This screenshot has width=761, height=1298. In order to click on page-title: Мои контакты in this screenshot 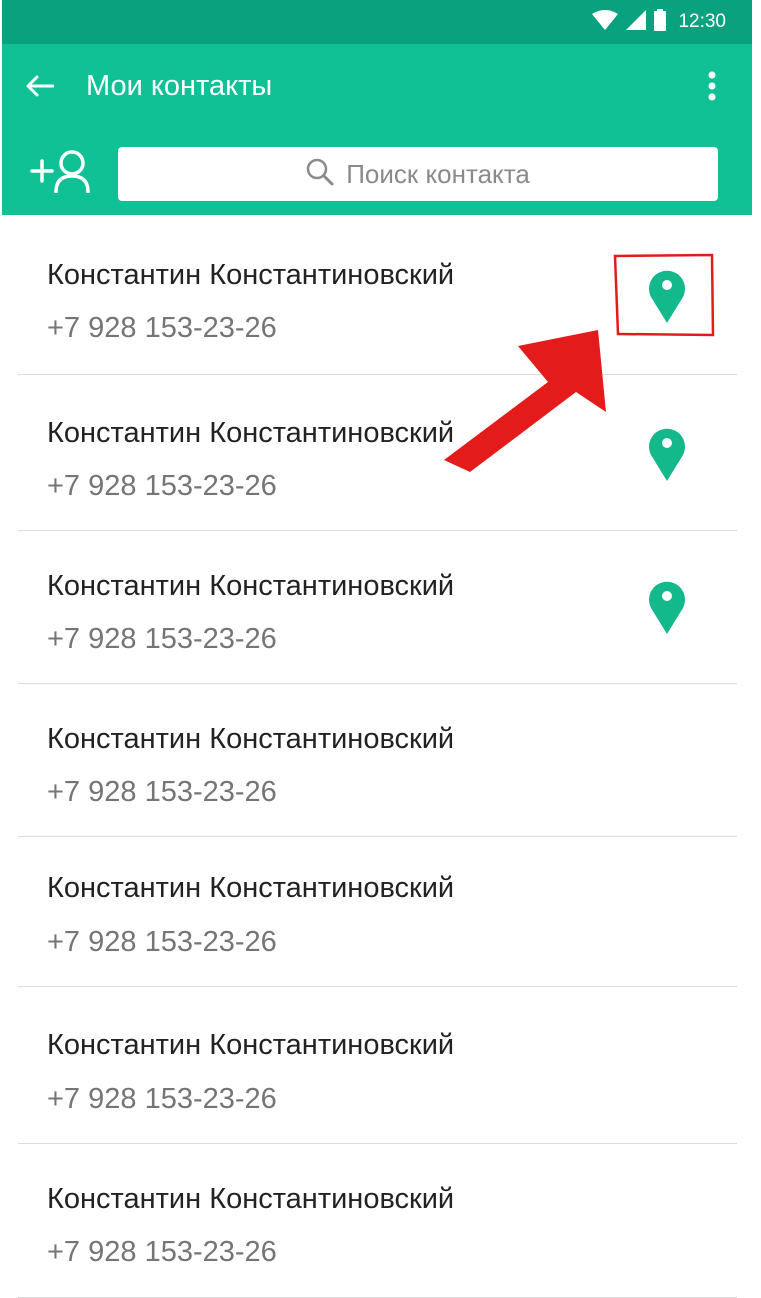, I will do `click(179, 86)`.